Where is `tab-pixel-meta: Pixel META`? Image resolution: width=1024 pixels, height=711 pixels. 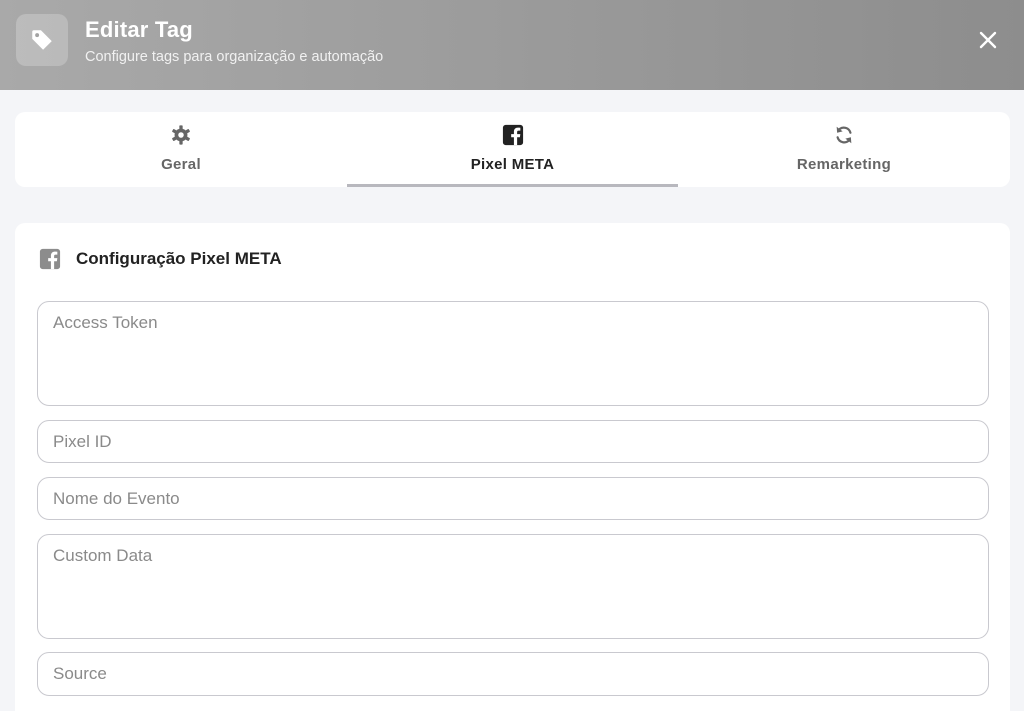 tab-pixel-meta: Pixel META is located at coordinates (512, 149).